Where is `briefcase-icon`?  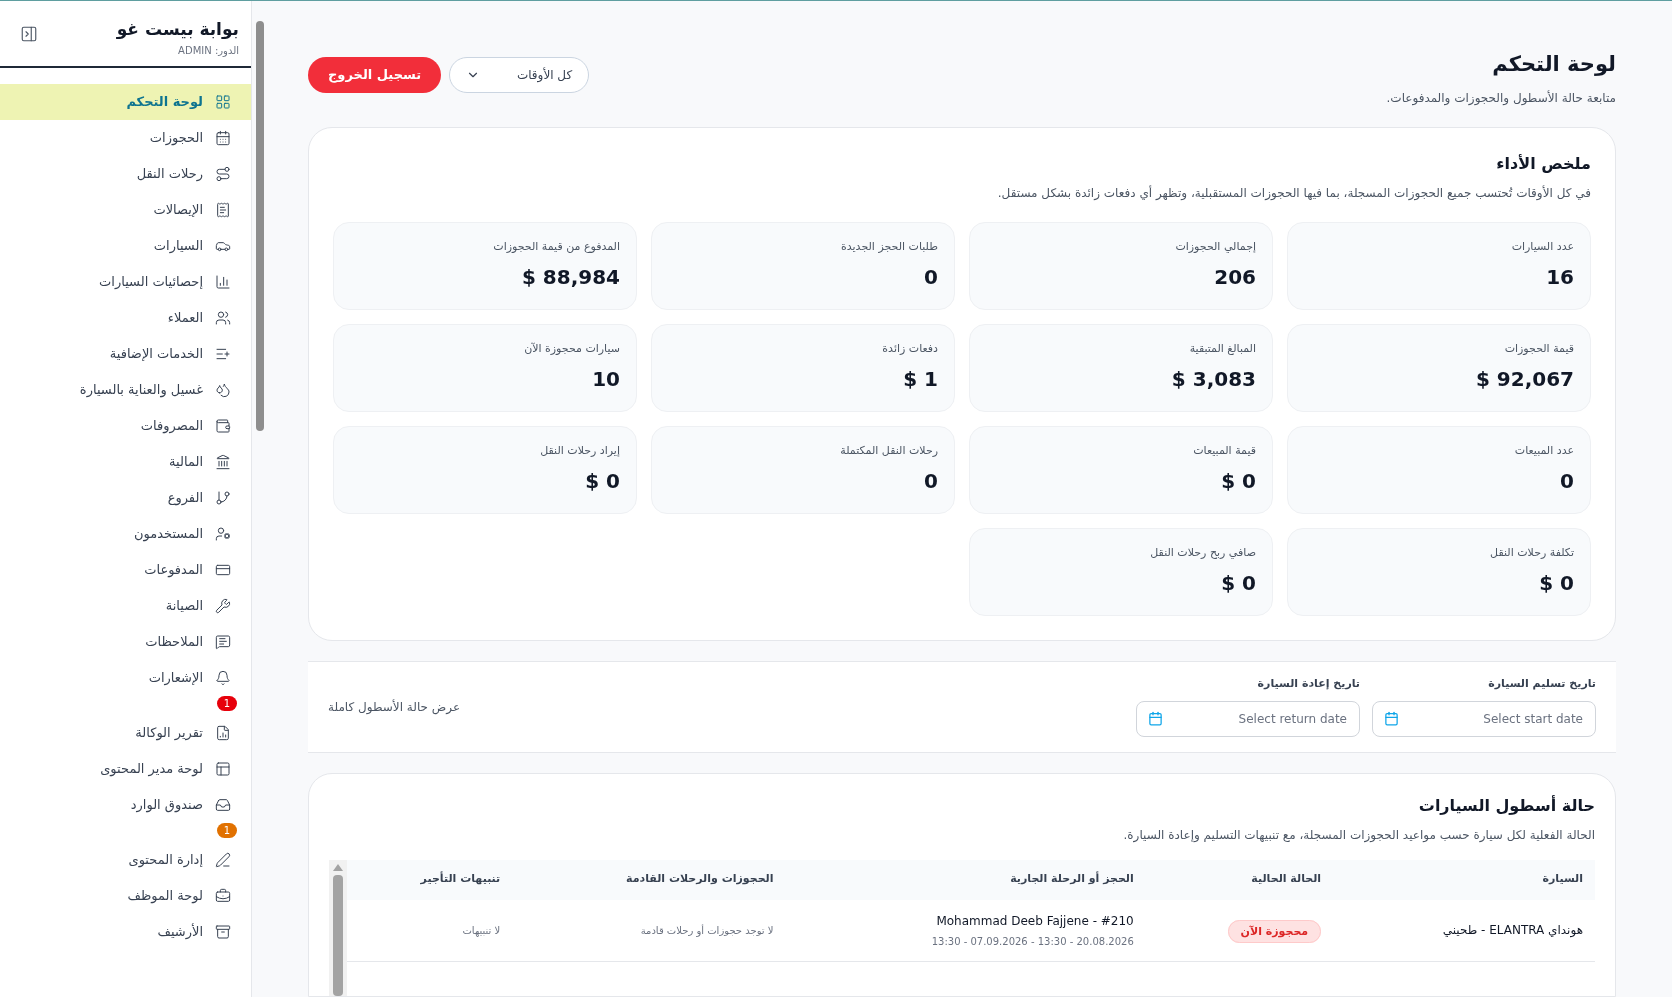 briefcase-icon is located at coordinates (223, 895).